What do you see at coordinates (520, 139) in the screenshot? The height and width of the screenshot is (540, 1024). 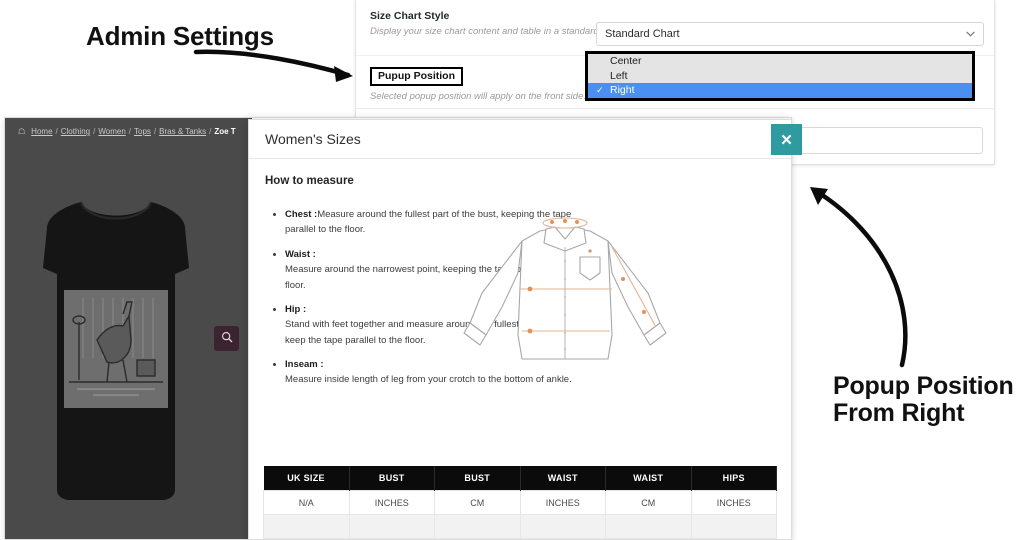 I see `modal-header: Women's Sizes` at bounding box center [520, 139].